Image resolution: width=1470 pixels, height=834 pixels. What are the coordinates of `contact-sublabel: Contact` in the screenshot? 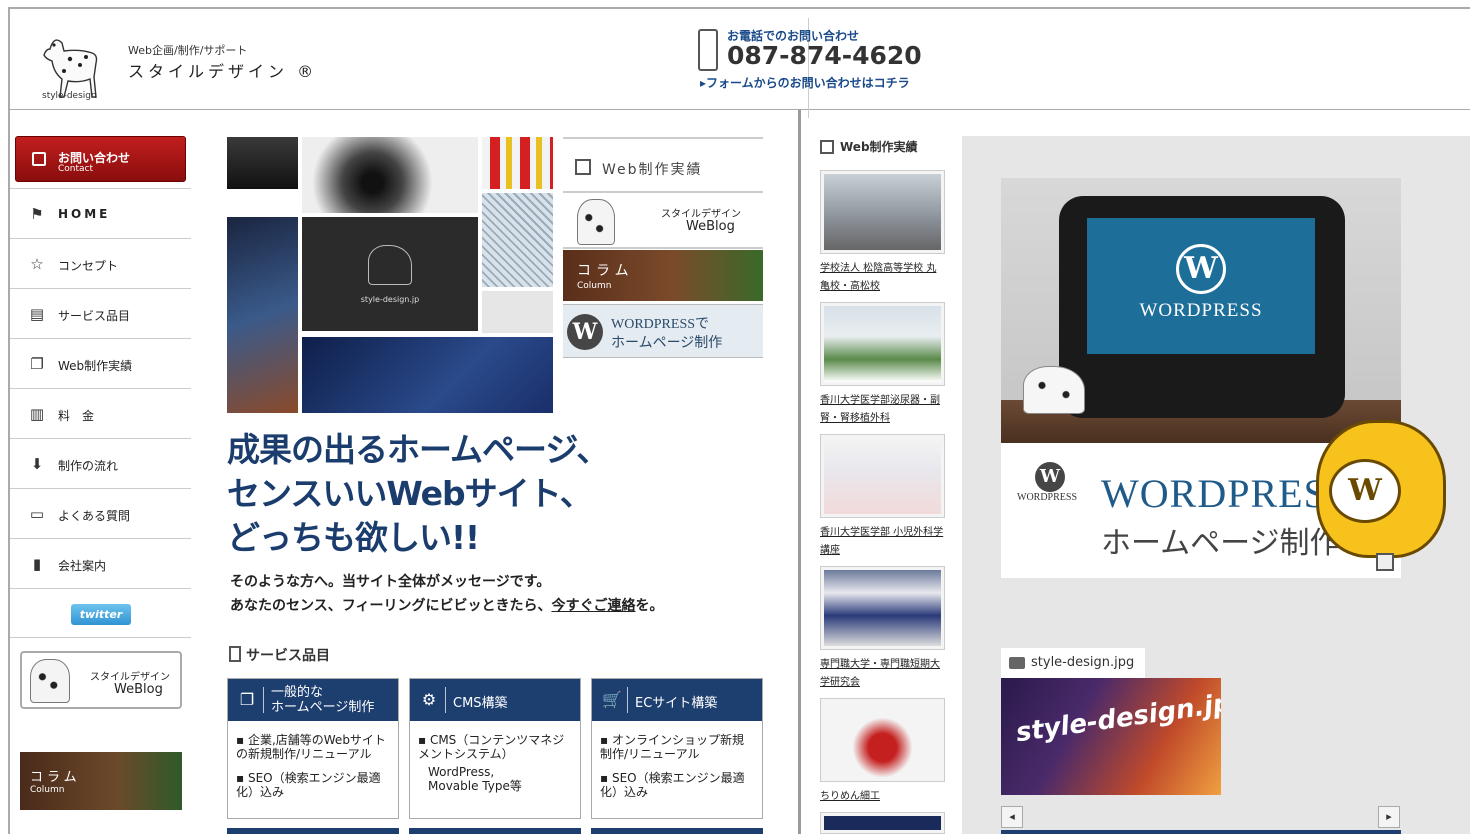 It's located at (76, 169).